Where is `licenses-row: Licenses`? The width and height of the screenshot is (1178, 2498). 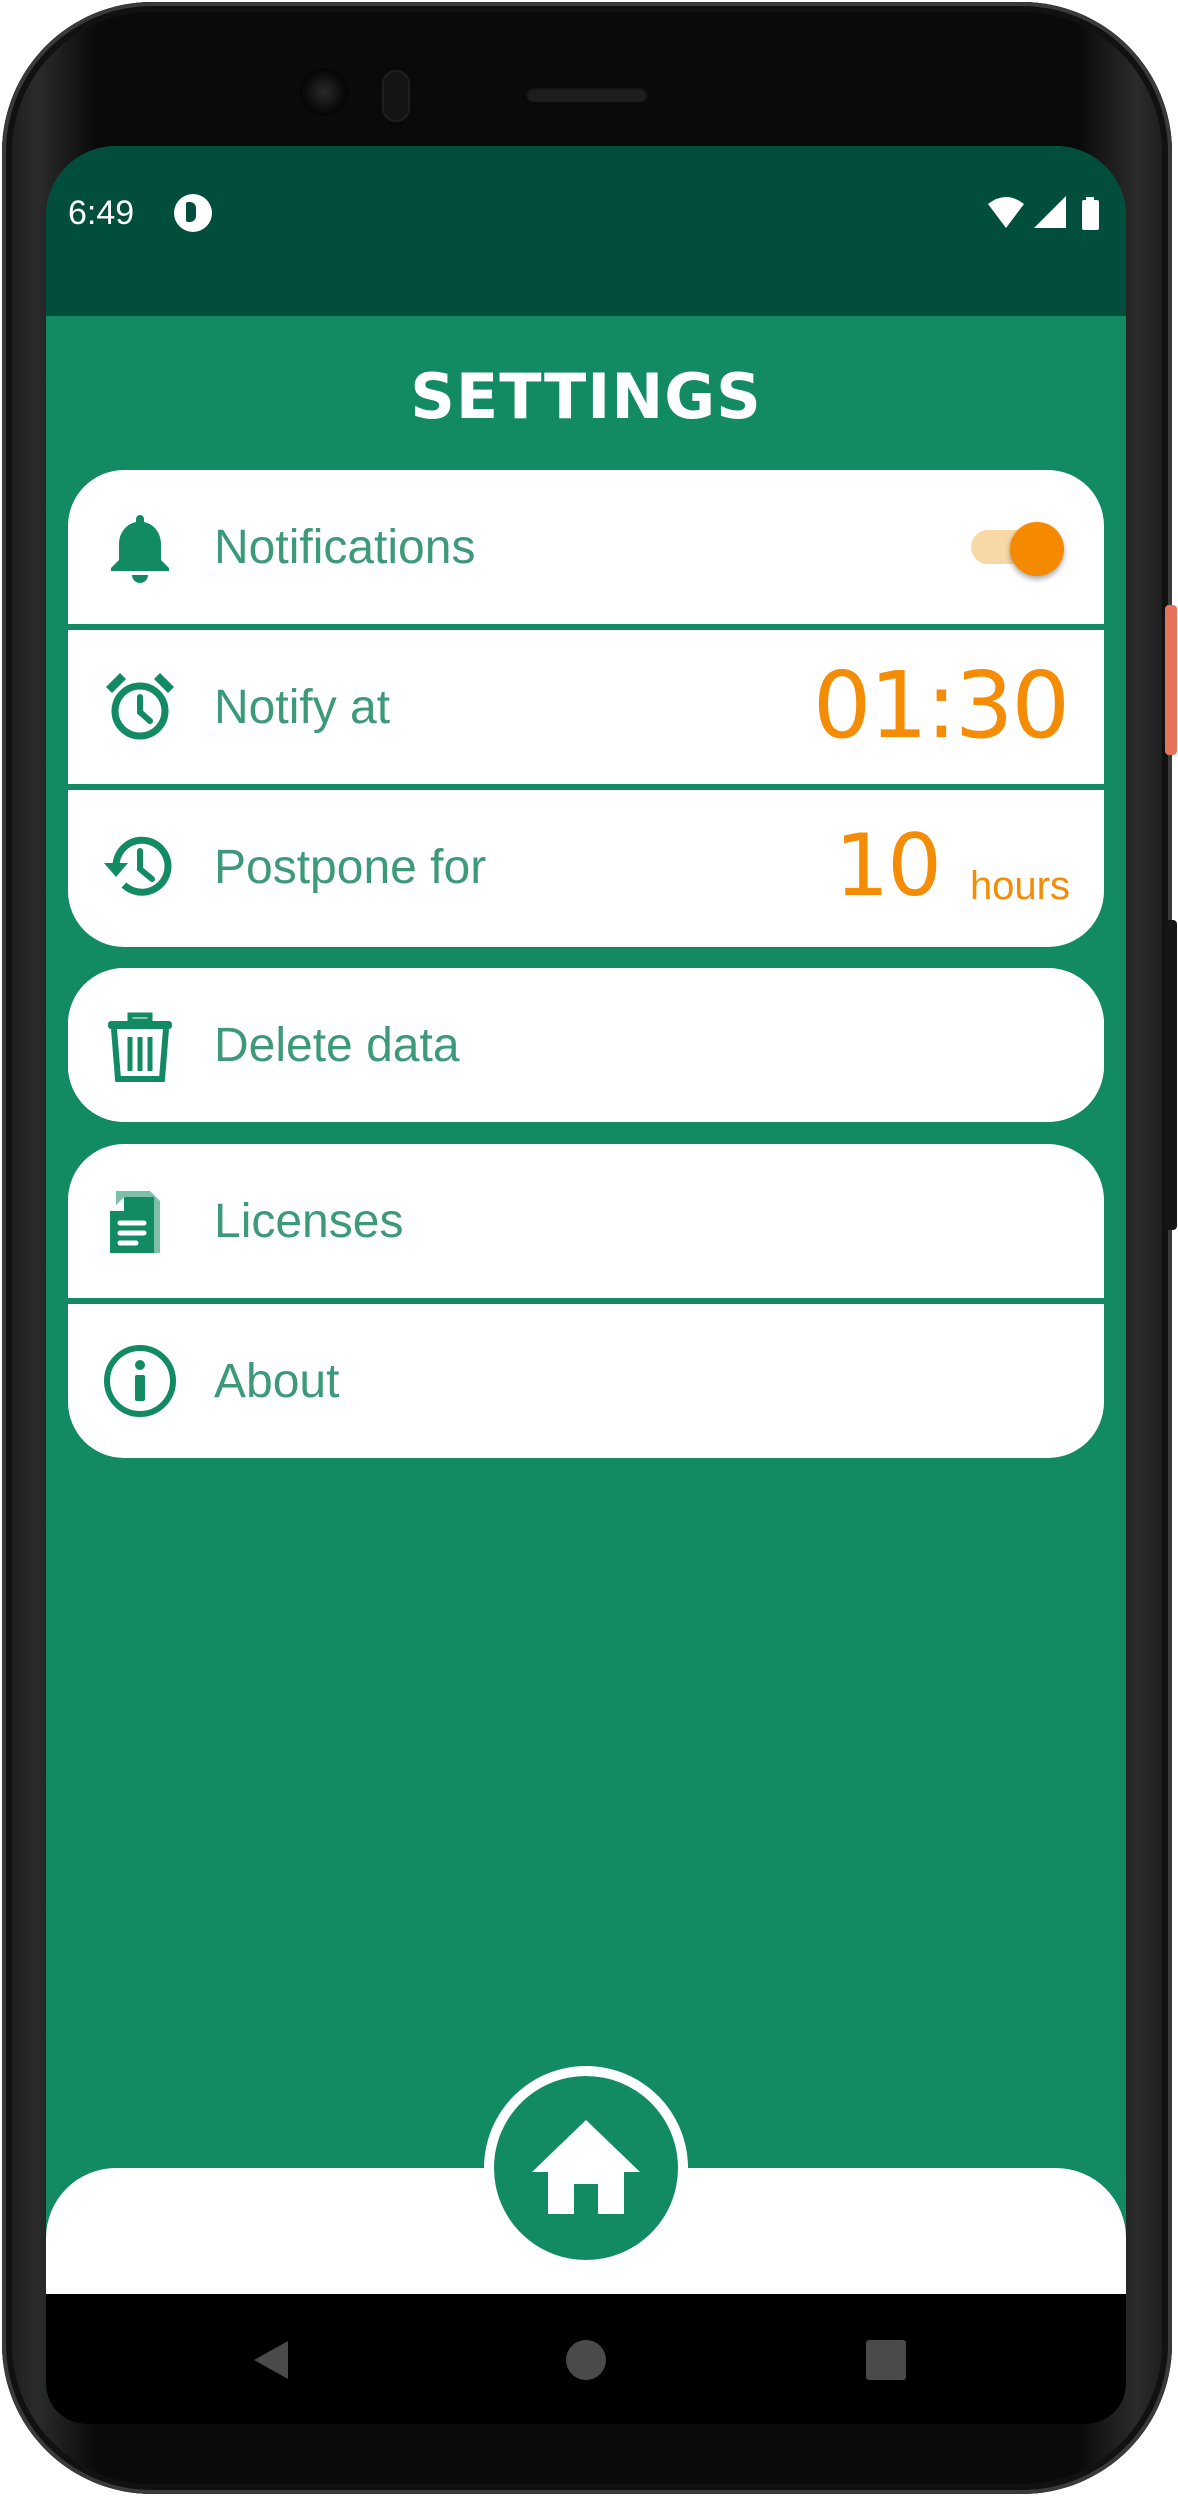
licenses-row: Licenses is located at coordinates (586, 1221).